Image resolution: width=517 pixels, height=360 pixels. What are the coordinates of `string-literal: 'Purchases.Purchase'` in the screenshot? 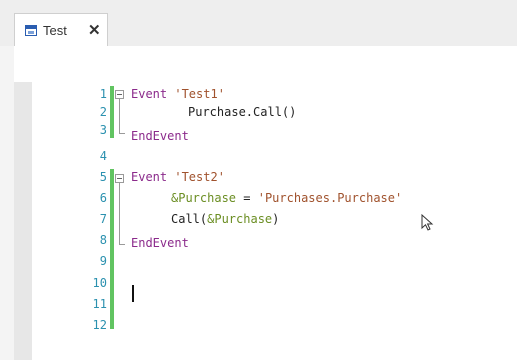 It's located at (330, 198).